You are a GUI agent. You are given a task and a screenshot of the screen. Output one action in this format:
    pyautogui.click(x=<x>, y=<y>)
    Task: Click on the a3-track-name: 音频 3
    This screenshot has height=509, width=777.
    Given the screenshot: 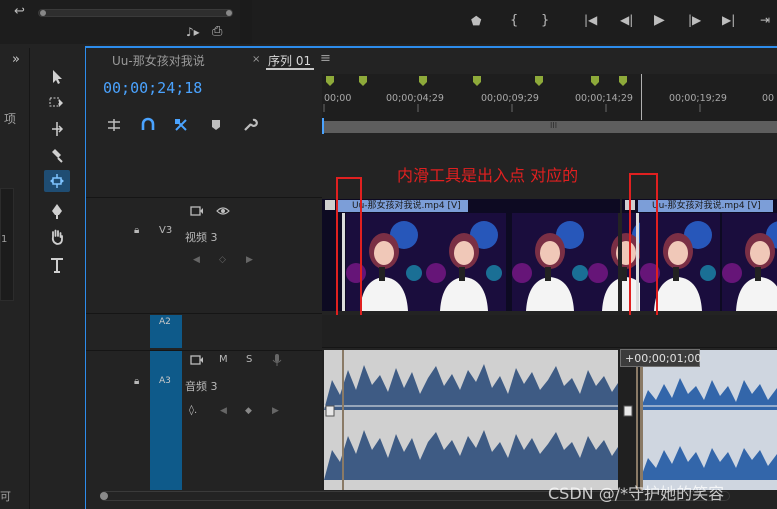 What is the action you would take?
    pyautogui.click(x=201, y=386)
    